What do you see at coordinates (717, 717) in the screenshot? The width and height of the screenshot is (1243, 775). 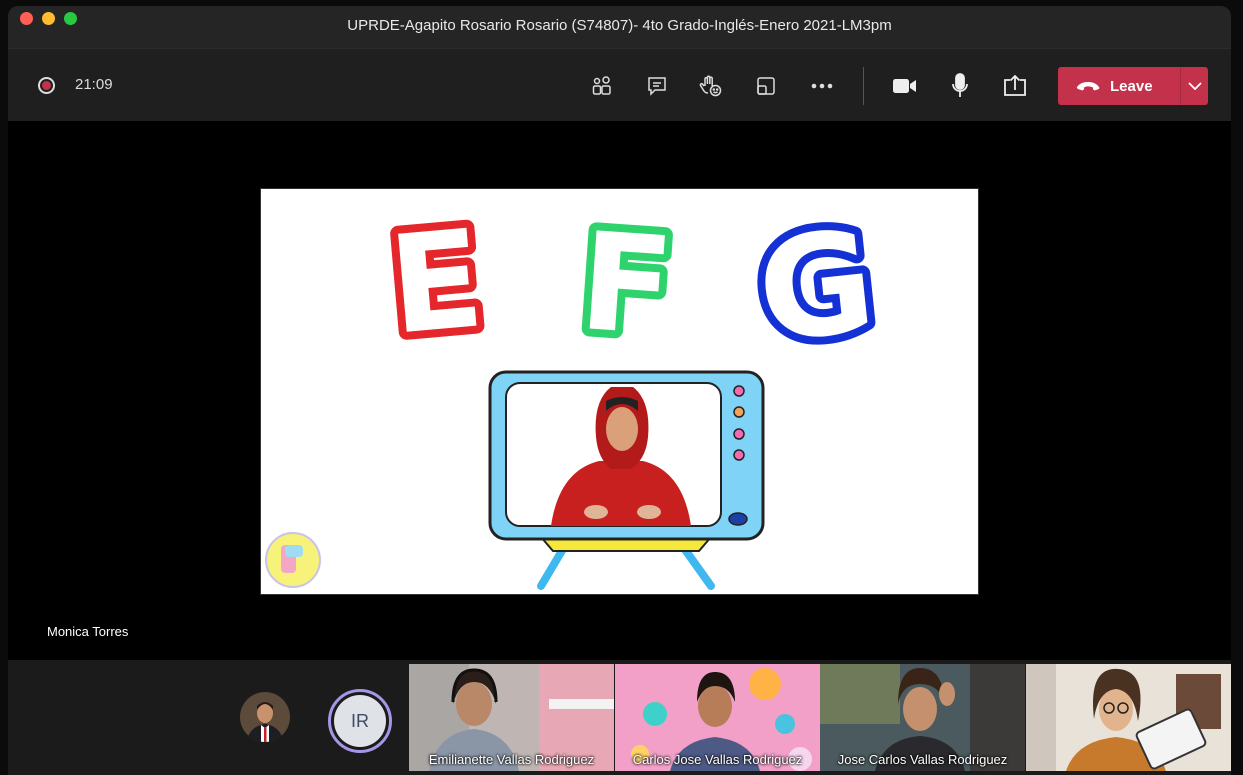 I see `participant-video-tile: Carlos Jose Vallas Rodriguez` at bounding box center [717, 717].